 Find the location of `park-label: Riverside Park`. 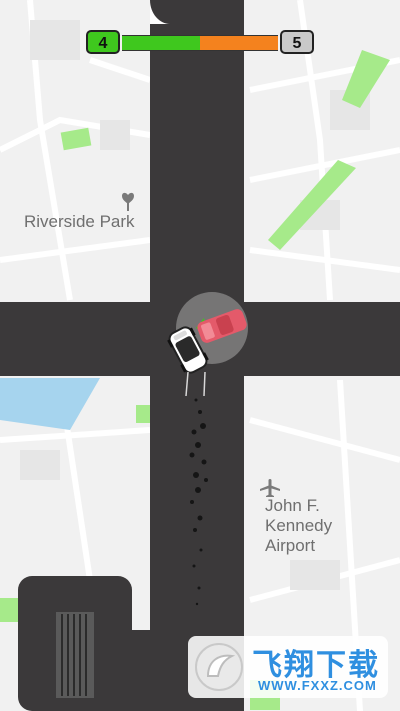

park-label: Riverside Park is located at coordinates (79, 221).